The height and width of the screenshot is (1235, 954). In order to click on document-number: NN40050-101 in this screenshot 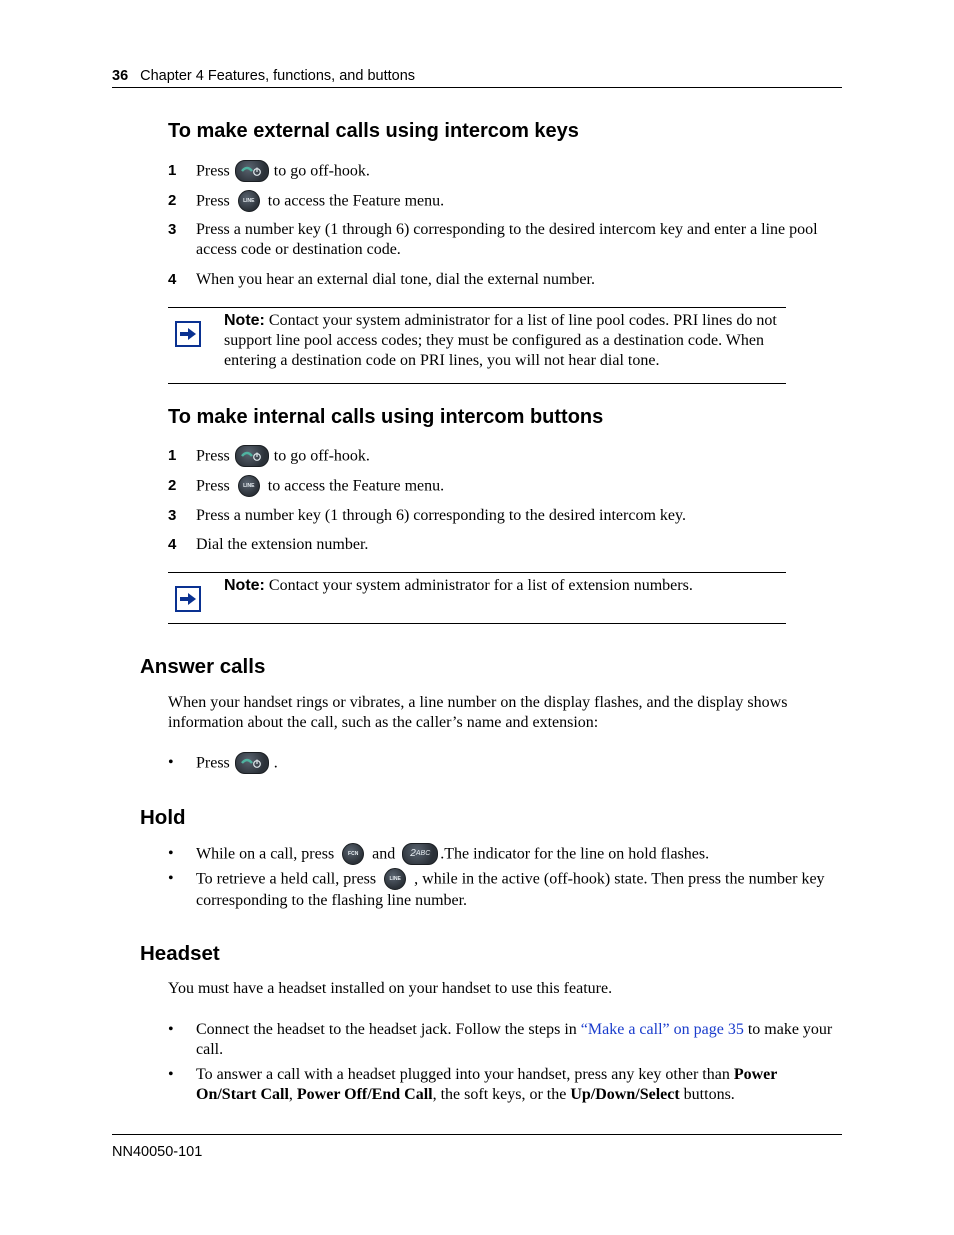, I will do `click(157, 1152)`.